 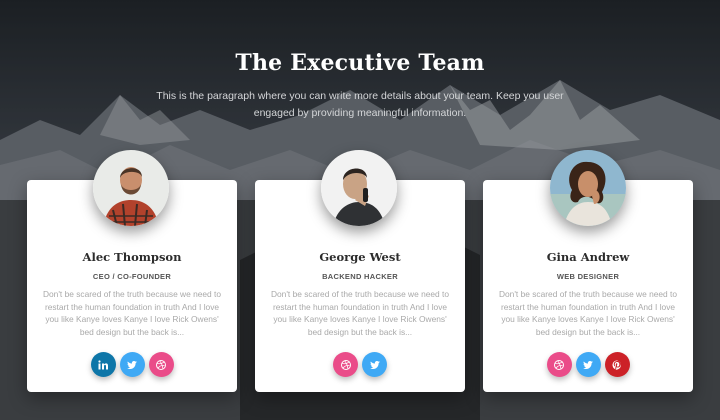 What do you see at coordinates (360, 63) in the screenshot?
I see `page-title: The Executive Team` at bounding box center [360, 63].